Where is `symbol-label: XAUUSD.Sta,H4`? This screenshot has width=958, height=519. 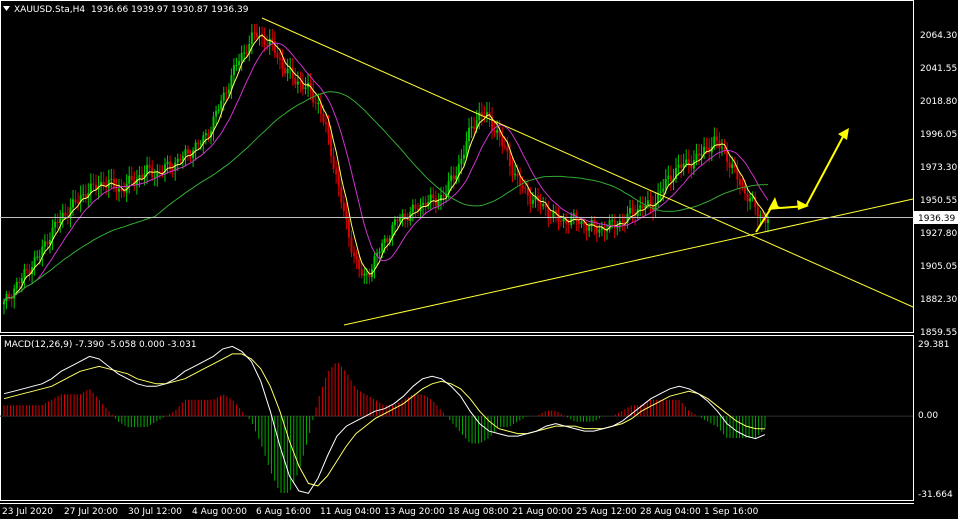 symbol-label: XAUUSD.Sta,H4 is located at coordinates (49, 10).